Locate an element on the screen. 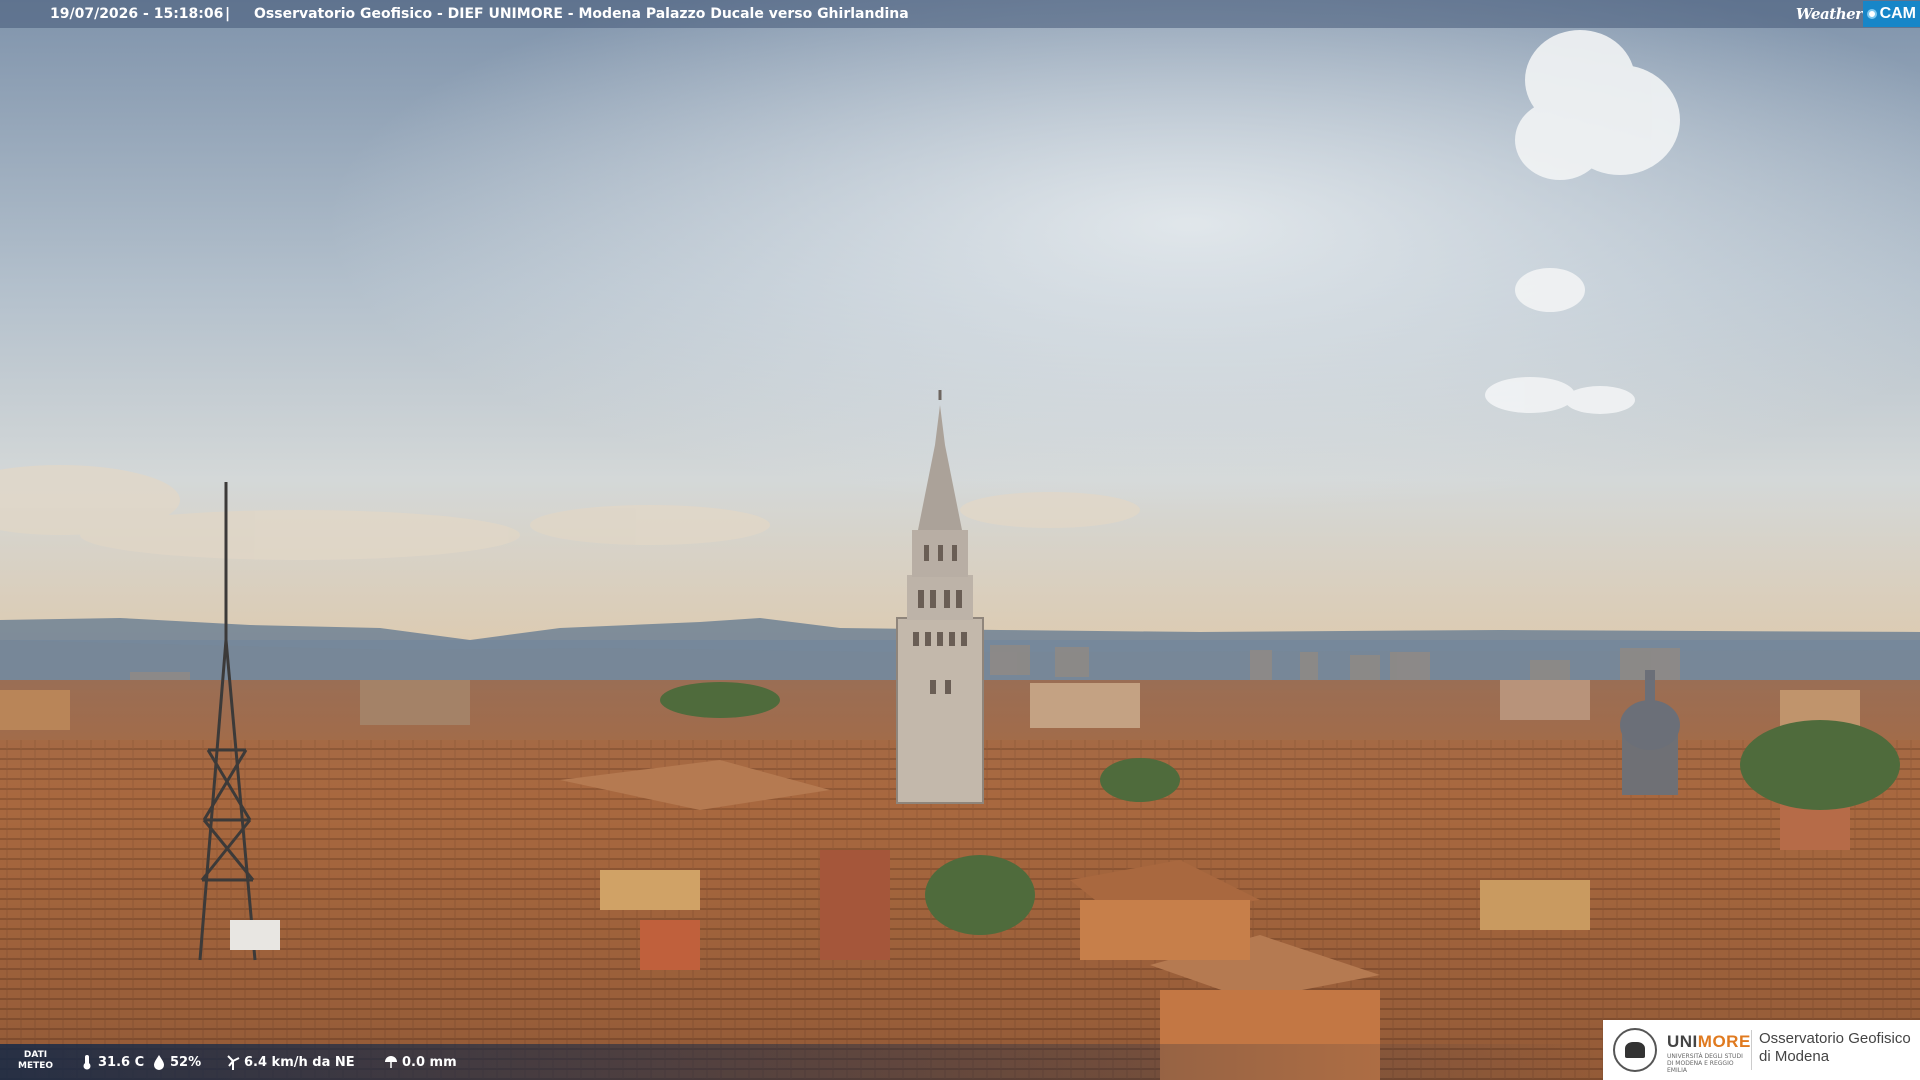 The image size is (1920, 1080). brand-cam-badge: CAM is located at coordinates (1891, 14).